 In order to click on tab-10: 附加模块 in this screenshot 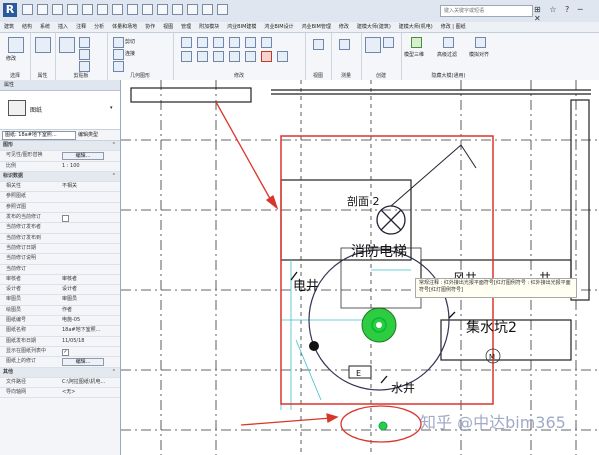, I will do `click(209, 27)`.